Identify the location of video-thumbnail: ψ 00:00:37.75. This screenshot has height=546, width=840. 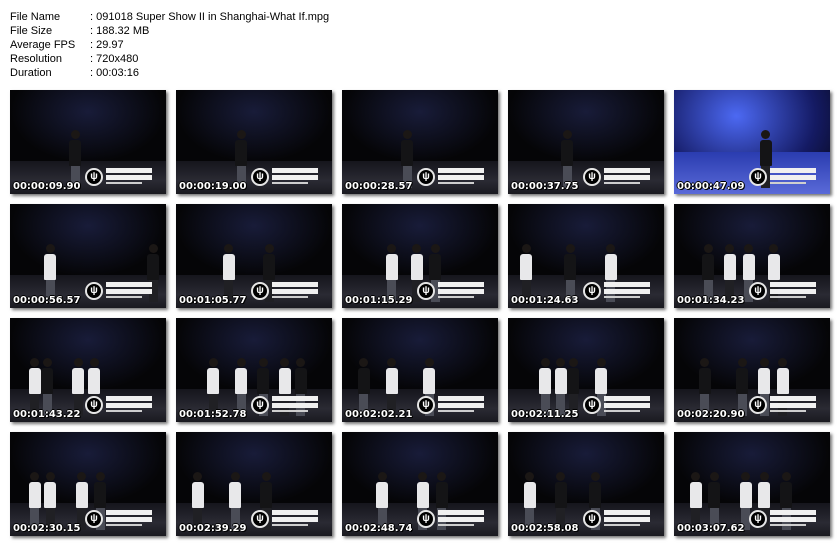
(586, 142).